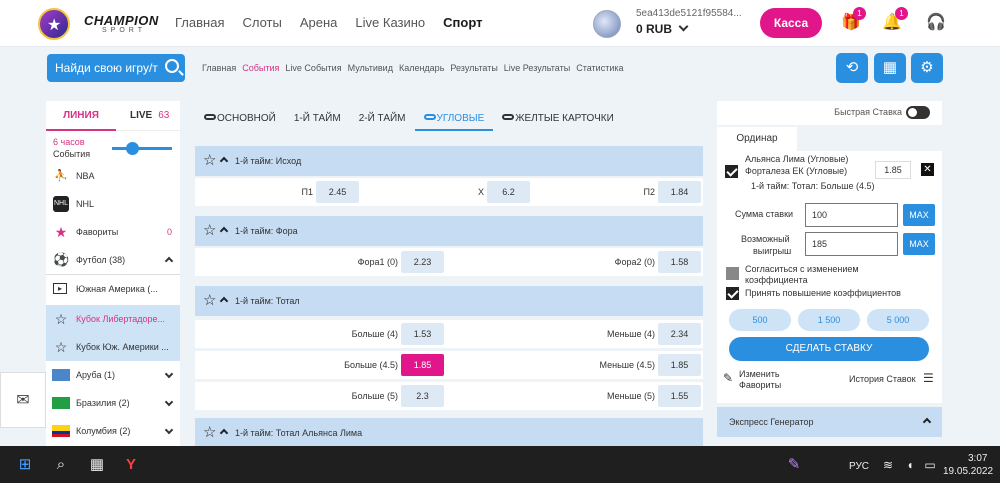 Image resolution: width=1000 pixels, height=483 pixels. What do you see at coordinates (124, 30) in the screenshot?
I see `logo-subtitle: SPORT` at bounding box center [124, 30].